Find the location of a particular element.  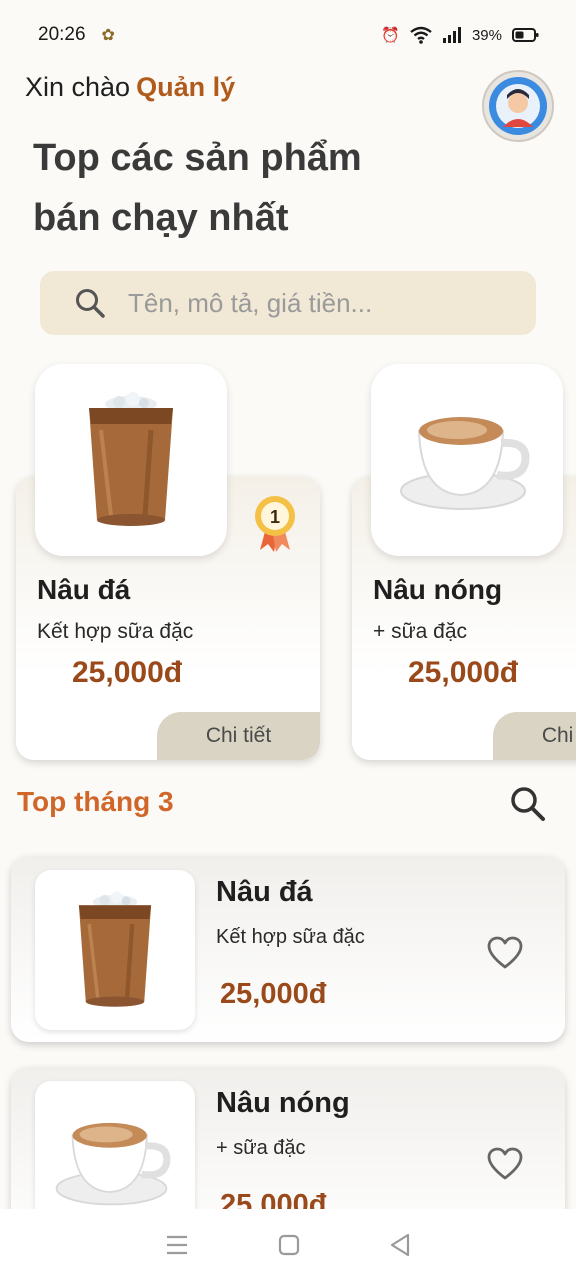

system-nav-bar is located at coordinates (288, 1244).